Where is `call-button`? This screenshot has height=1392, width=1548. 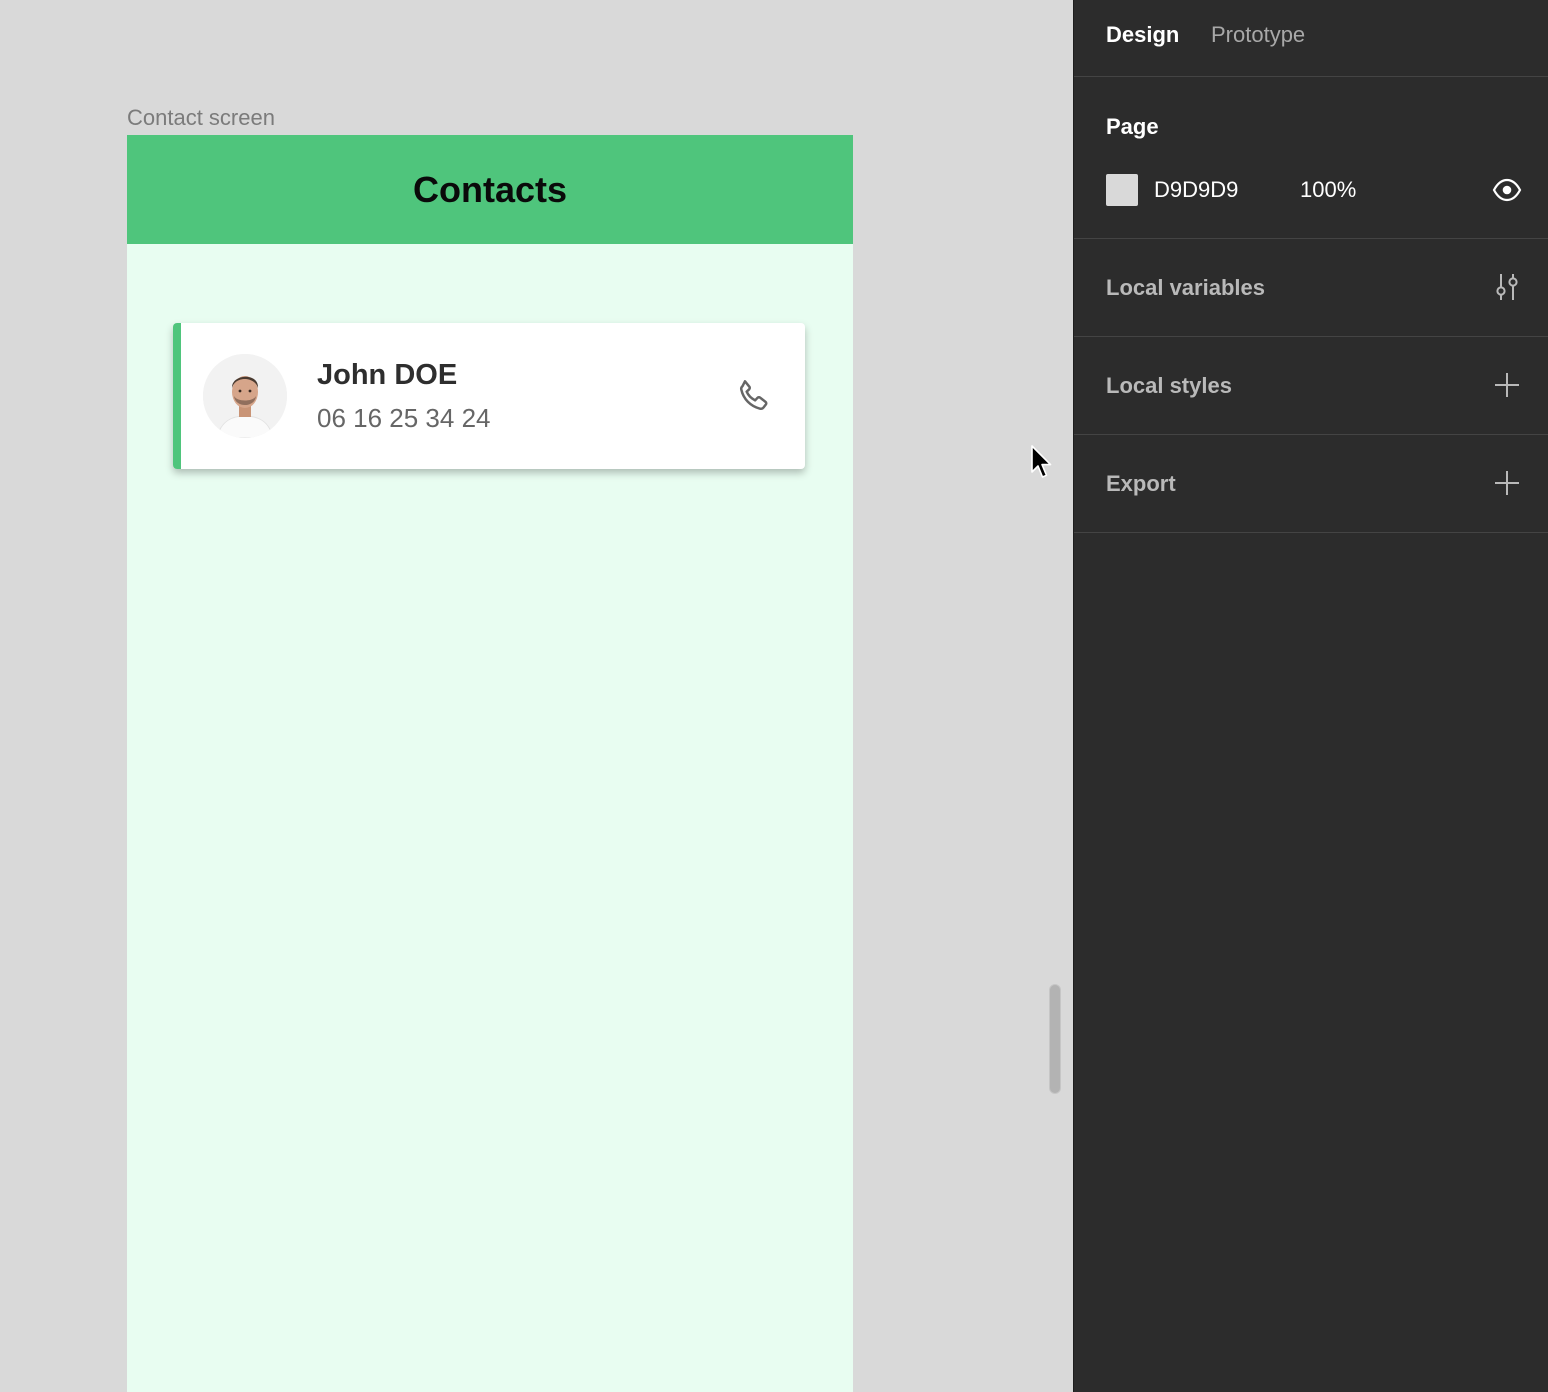
call-button is located at coordinates (754, 396).